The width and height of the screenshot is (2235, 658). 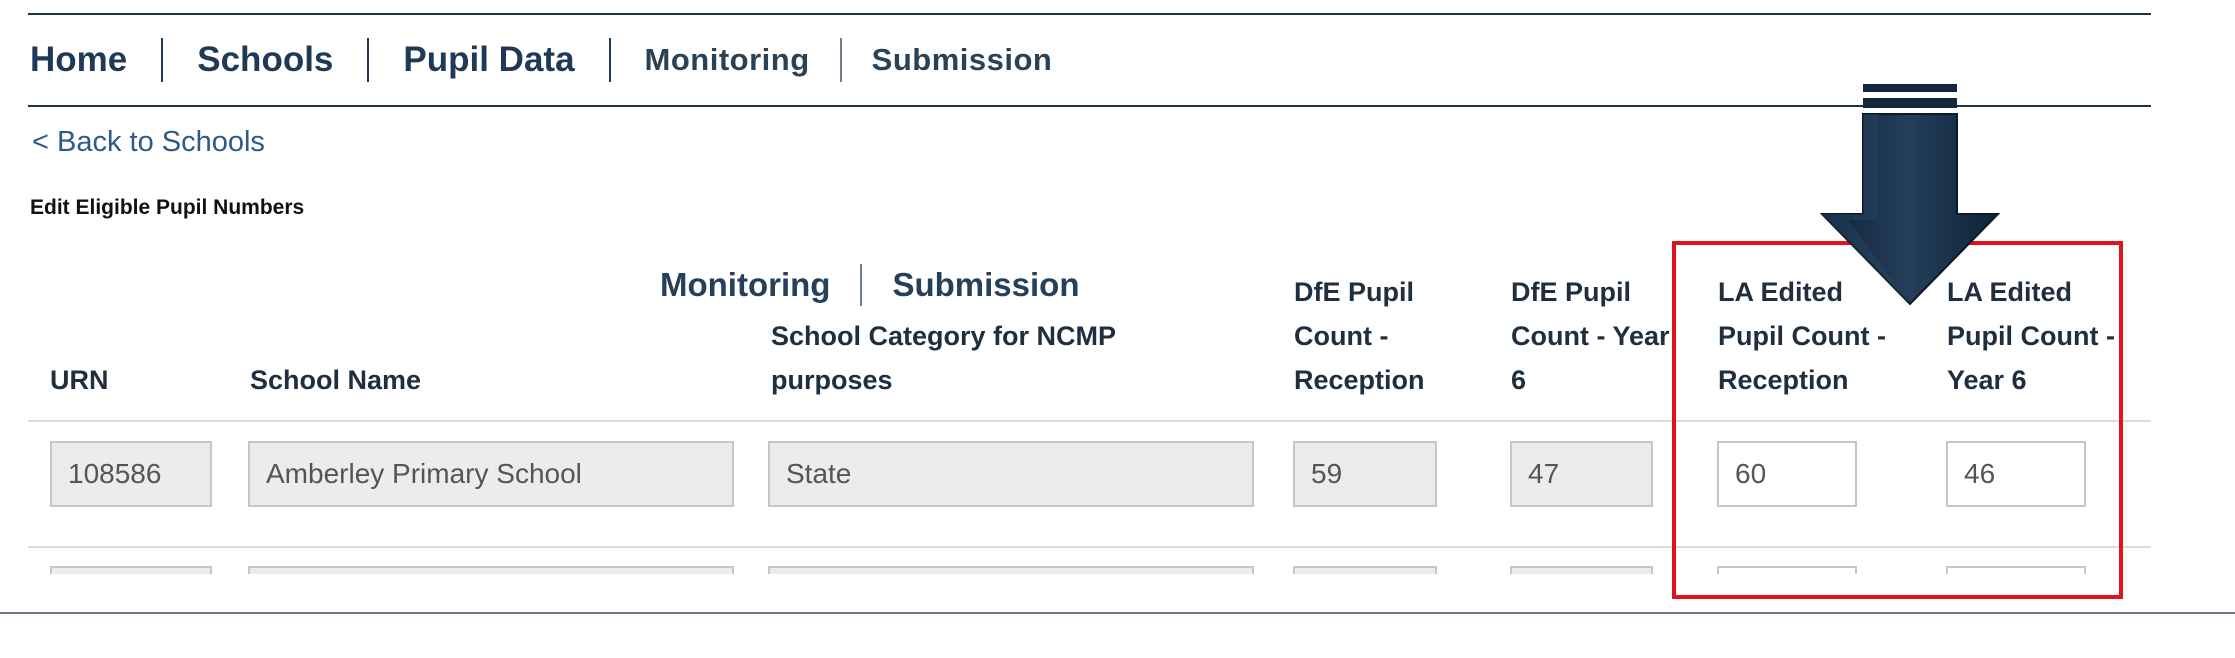 What do you see at coordinates (1581, 474) in the screenshot?
I see `dfe-year6-field: 47` at bounding box center [1581, 474].